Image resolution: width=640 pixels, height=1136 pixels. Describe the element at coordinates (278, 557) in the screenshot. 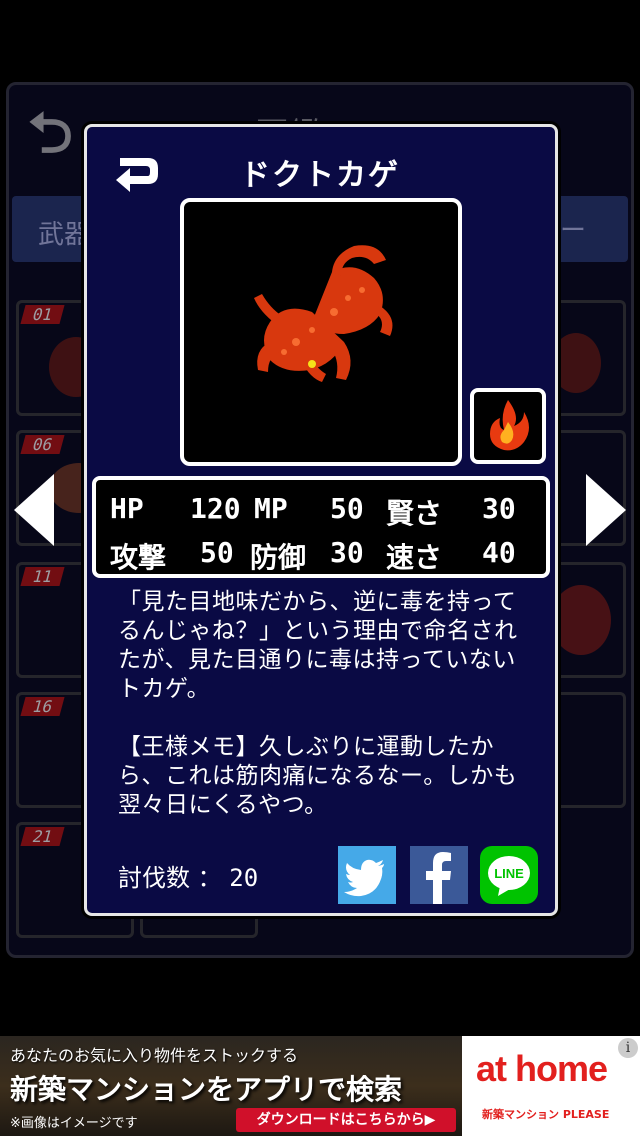

I see `defense-label: 防御` at that location.